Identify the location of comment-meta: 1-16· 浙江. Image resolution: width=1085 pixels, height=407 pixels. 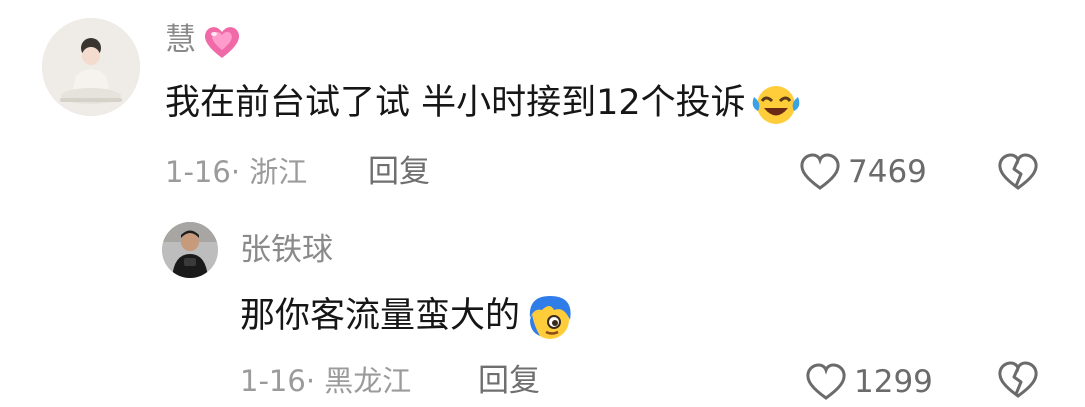
(236, 172).